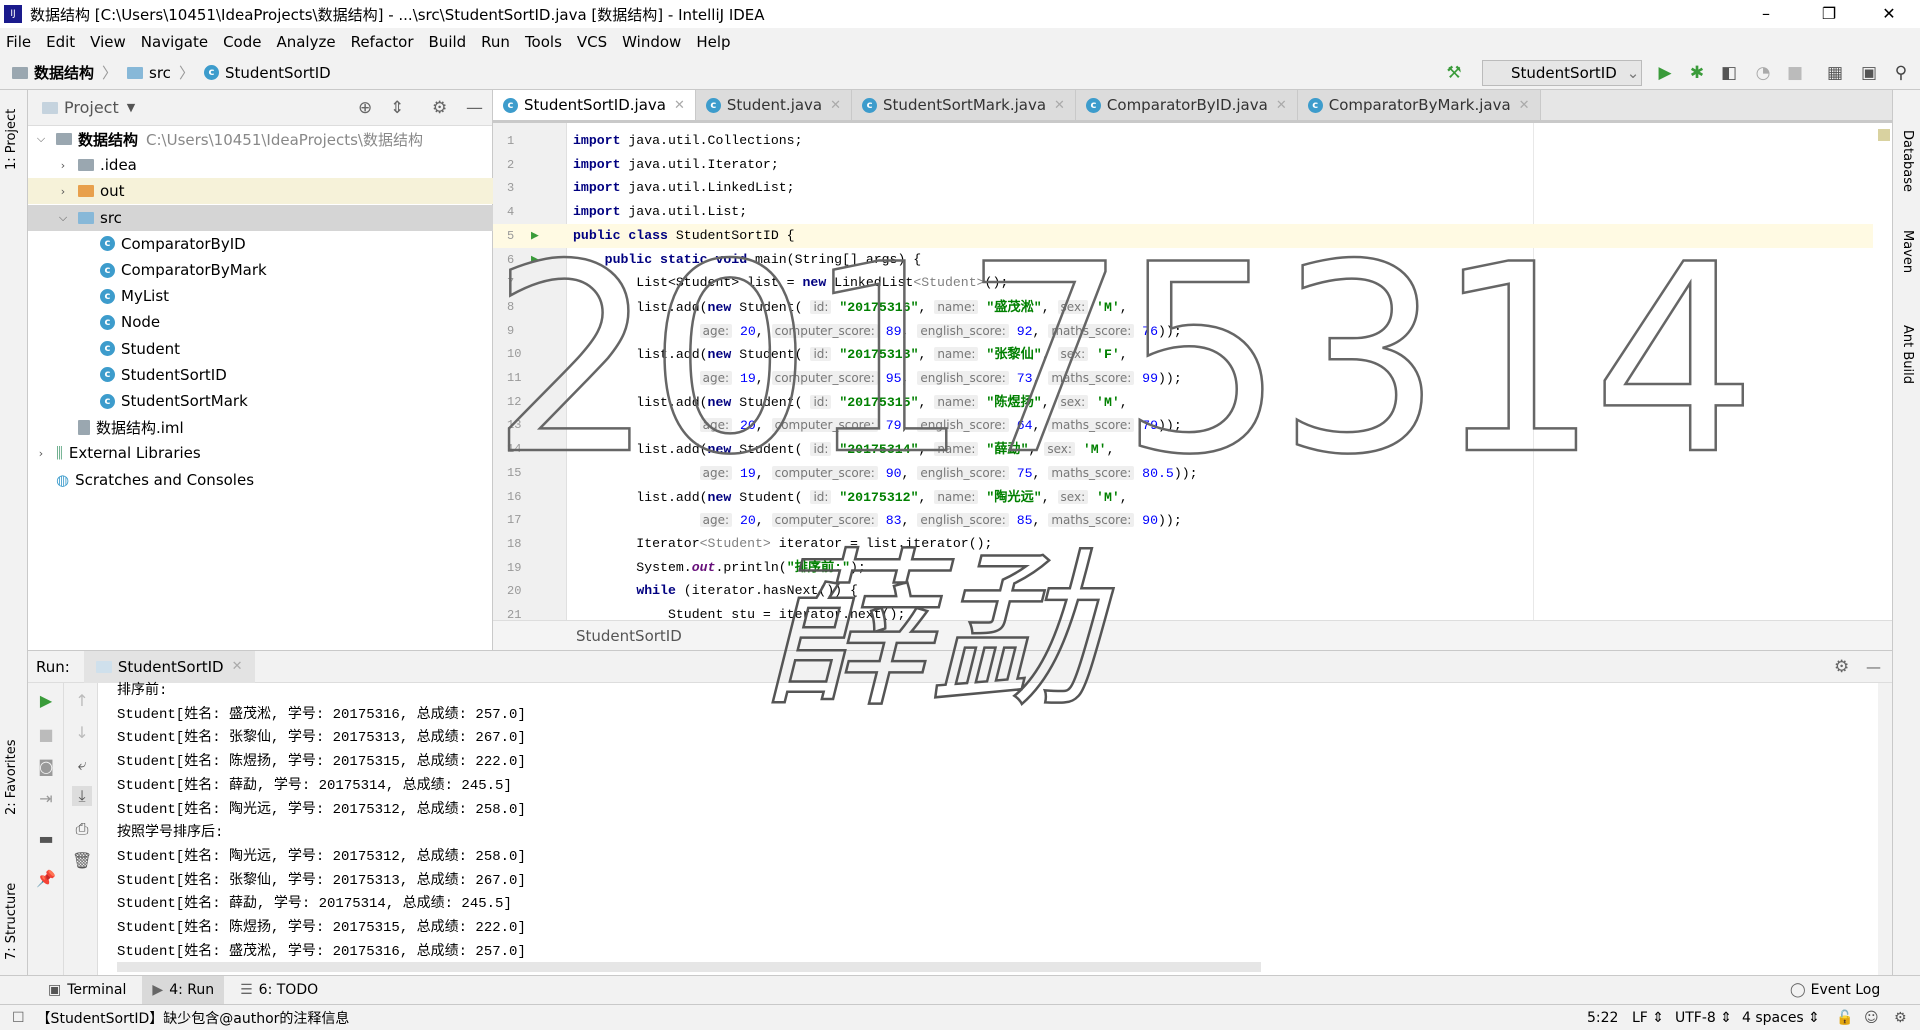 This screenshot has width=1920, height=1030. Describe the element at coordinates (305, 42) in the screenshot. I see `menu-analyze: Analyze` at that location.